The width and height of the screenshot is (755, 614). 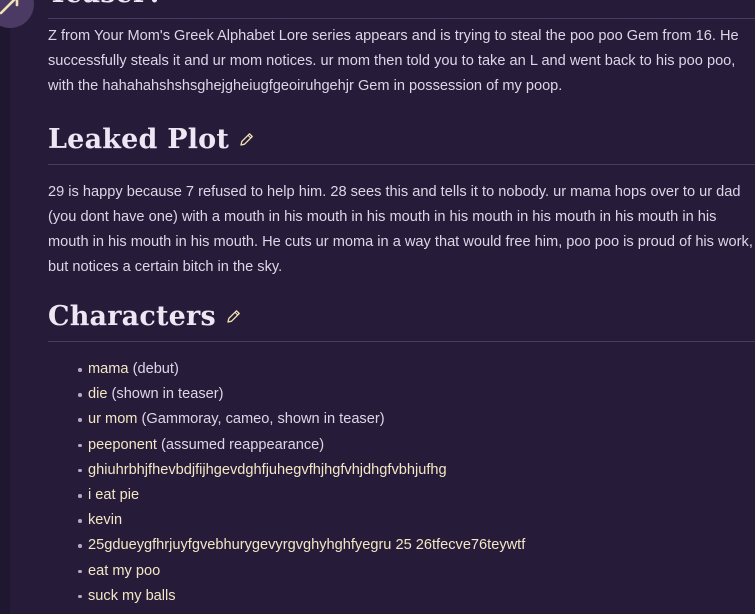 I want to click on characters-heading-label: Characters, so click(x=132, y=316).